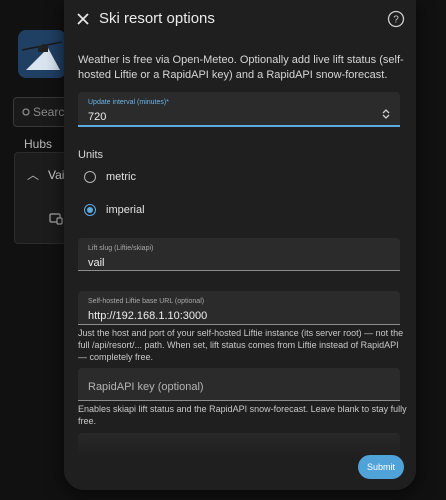  Describe the element at coordinates (56, 221) in the screenshot. I see `device-icon` at that location.